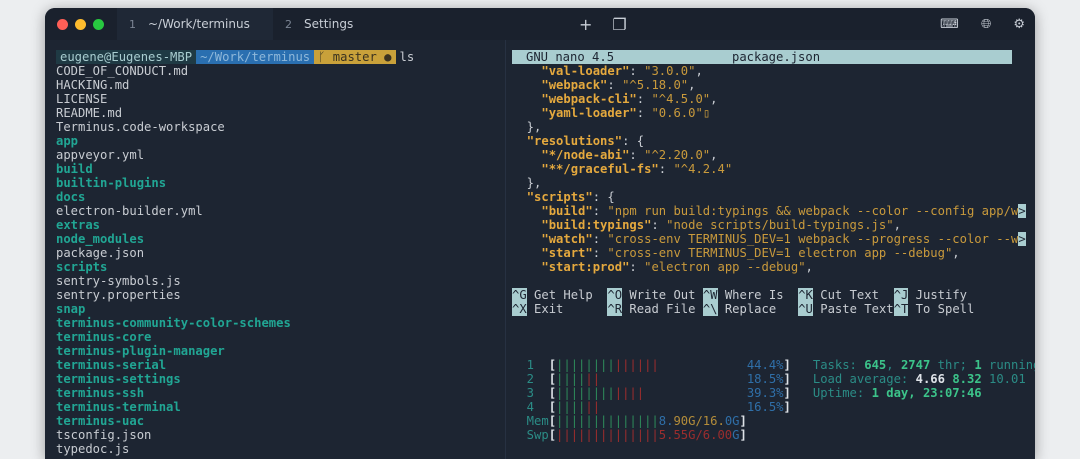  Describe the element at coordinates (986, 24) in the screenshot. I see `globe-icon: 🌐︎` at that location.